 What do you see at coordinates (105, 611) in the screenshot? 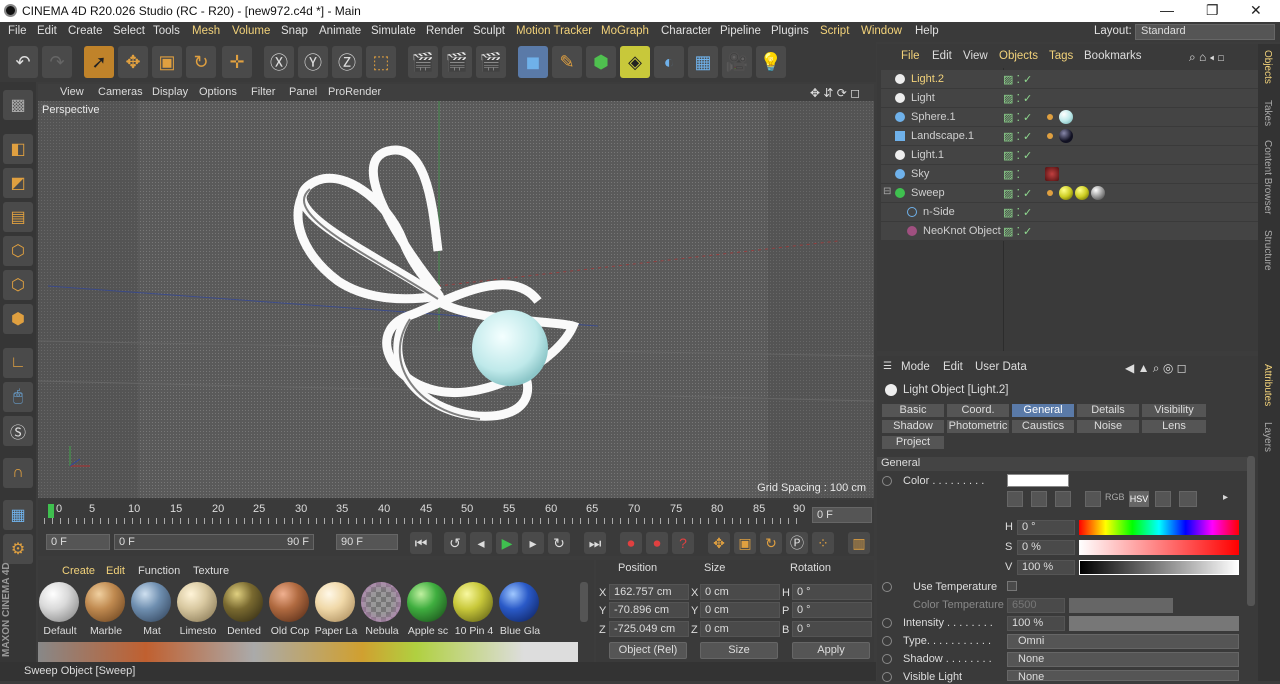
I see `material-item: Marble` at bounding box center [105, 611].